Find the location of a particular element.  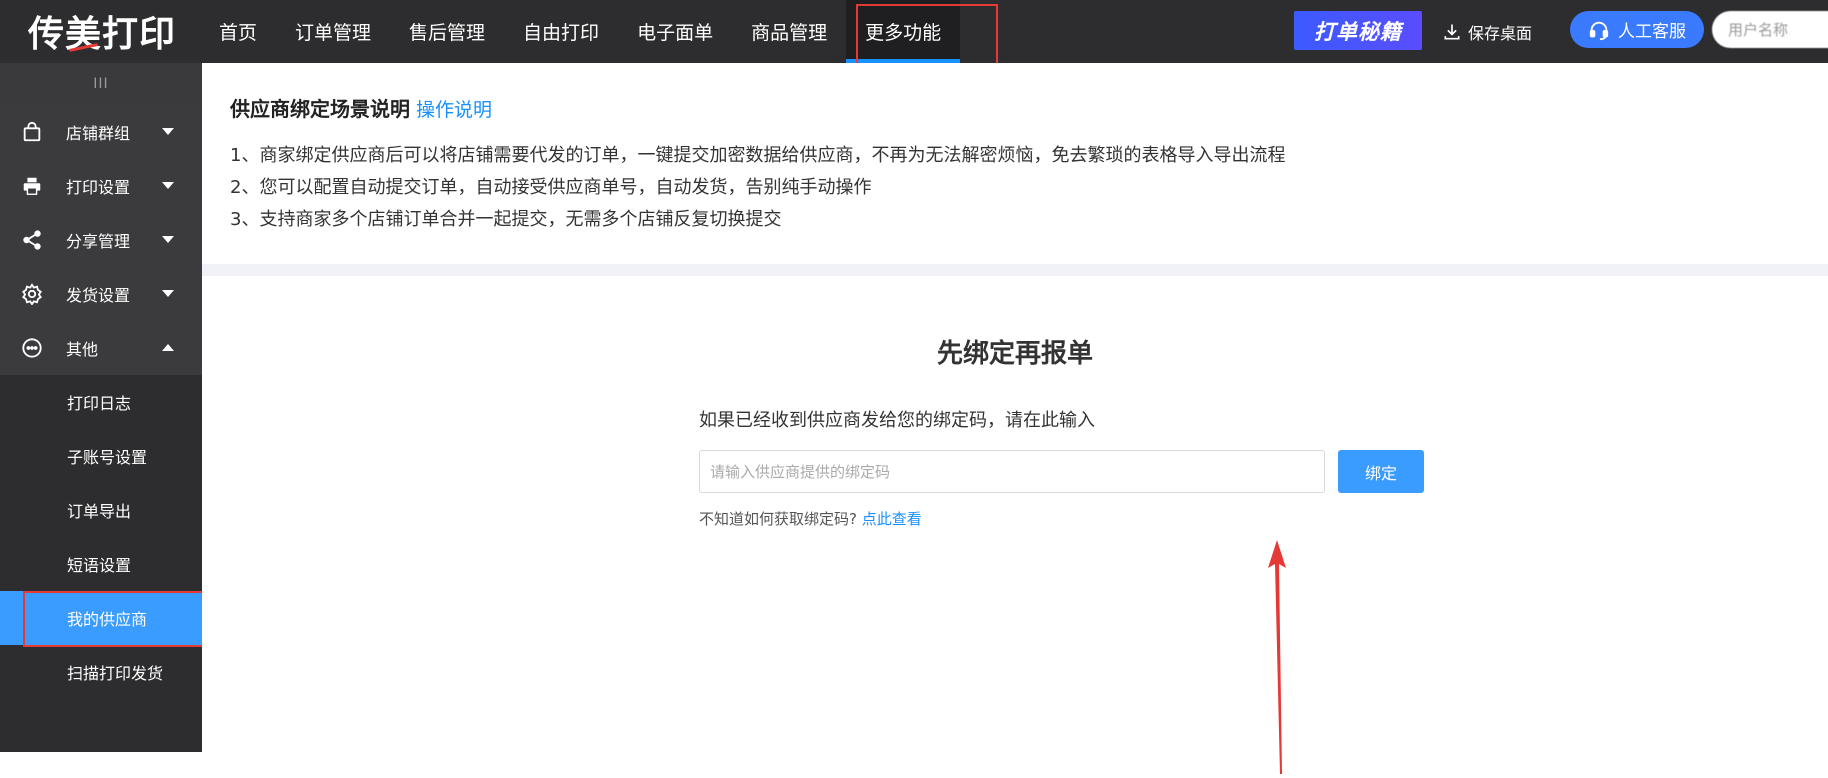

bind-hint: 如果已经收到供应商发给您的绑定码，请在此输入 is located at coordinates (897, 420).